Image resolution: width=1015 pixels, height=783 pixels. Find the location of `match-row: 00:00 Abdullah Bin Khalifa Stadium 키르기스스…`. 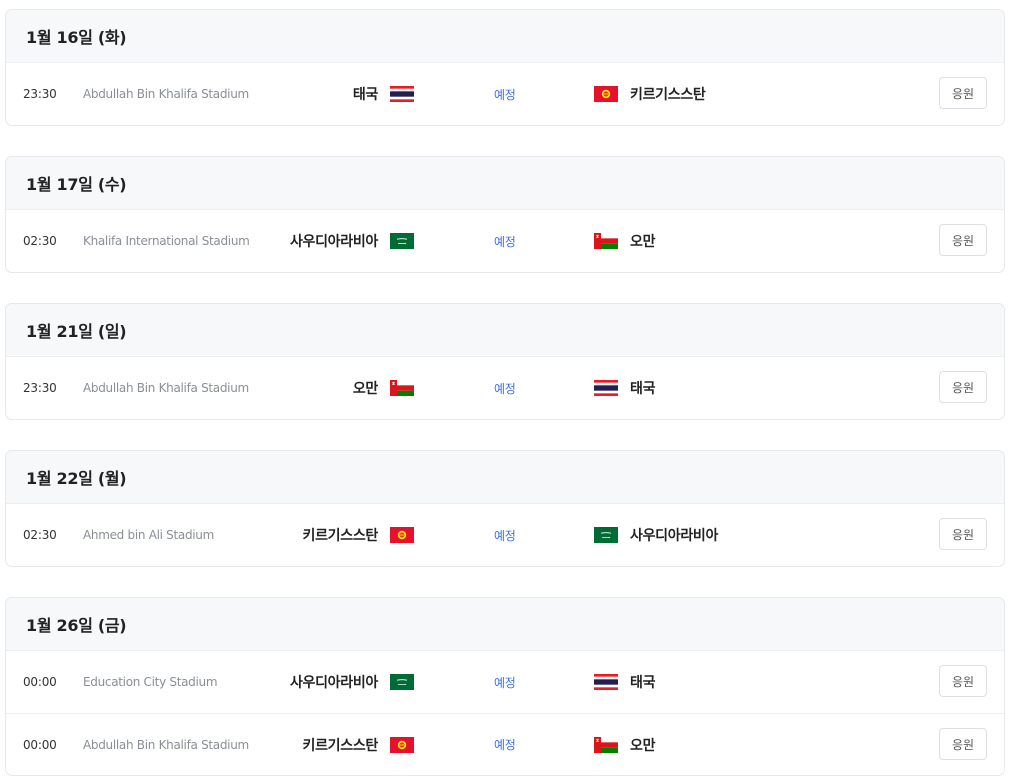

match-row: 00:00 Abdullah Bin Khalifa Stadium 키르기스스… is located at coordinates (505, 744).